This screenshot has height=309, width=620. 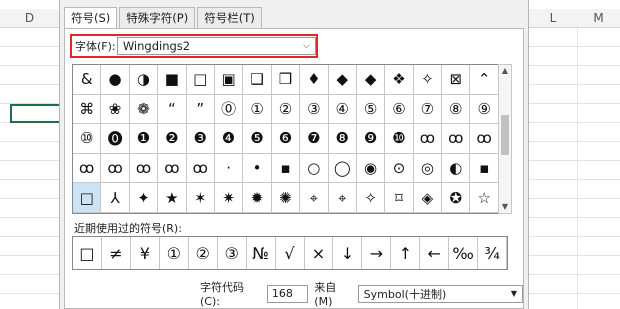 What do you see at coordinates (348, 253) in the screenshot?
I see `recent-symbol-cell: ↓` at bounding box center [348, 253].